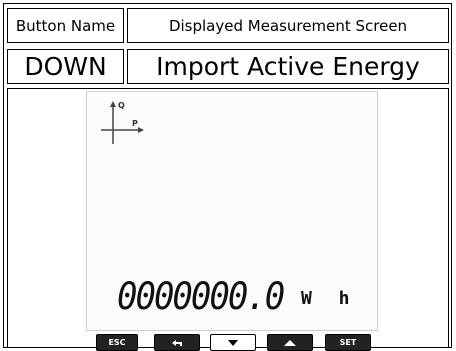 The width and height of the screenshot is (456, 351). Describe the element at coordinates (329, 298) in the screenshot. I see `energy-unit: W h` at that location.